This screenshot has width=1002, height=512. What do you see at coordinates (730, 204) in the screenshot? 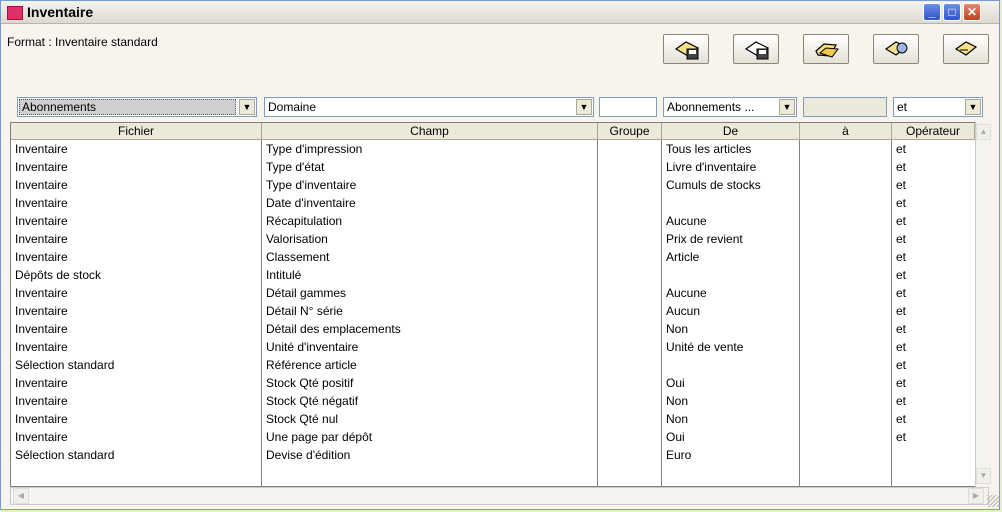
I see `cell-de` at bounding box center [730, 204].